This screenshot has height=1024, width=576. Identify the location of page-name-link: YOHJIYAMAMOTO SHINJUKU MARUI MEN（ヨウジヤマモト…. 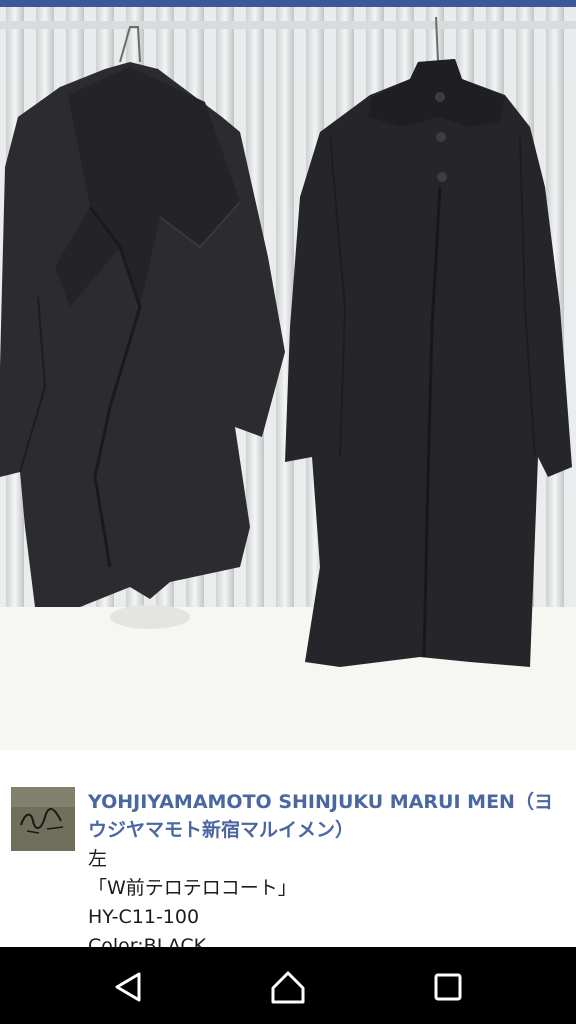
(323, 816).